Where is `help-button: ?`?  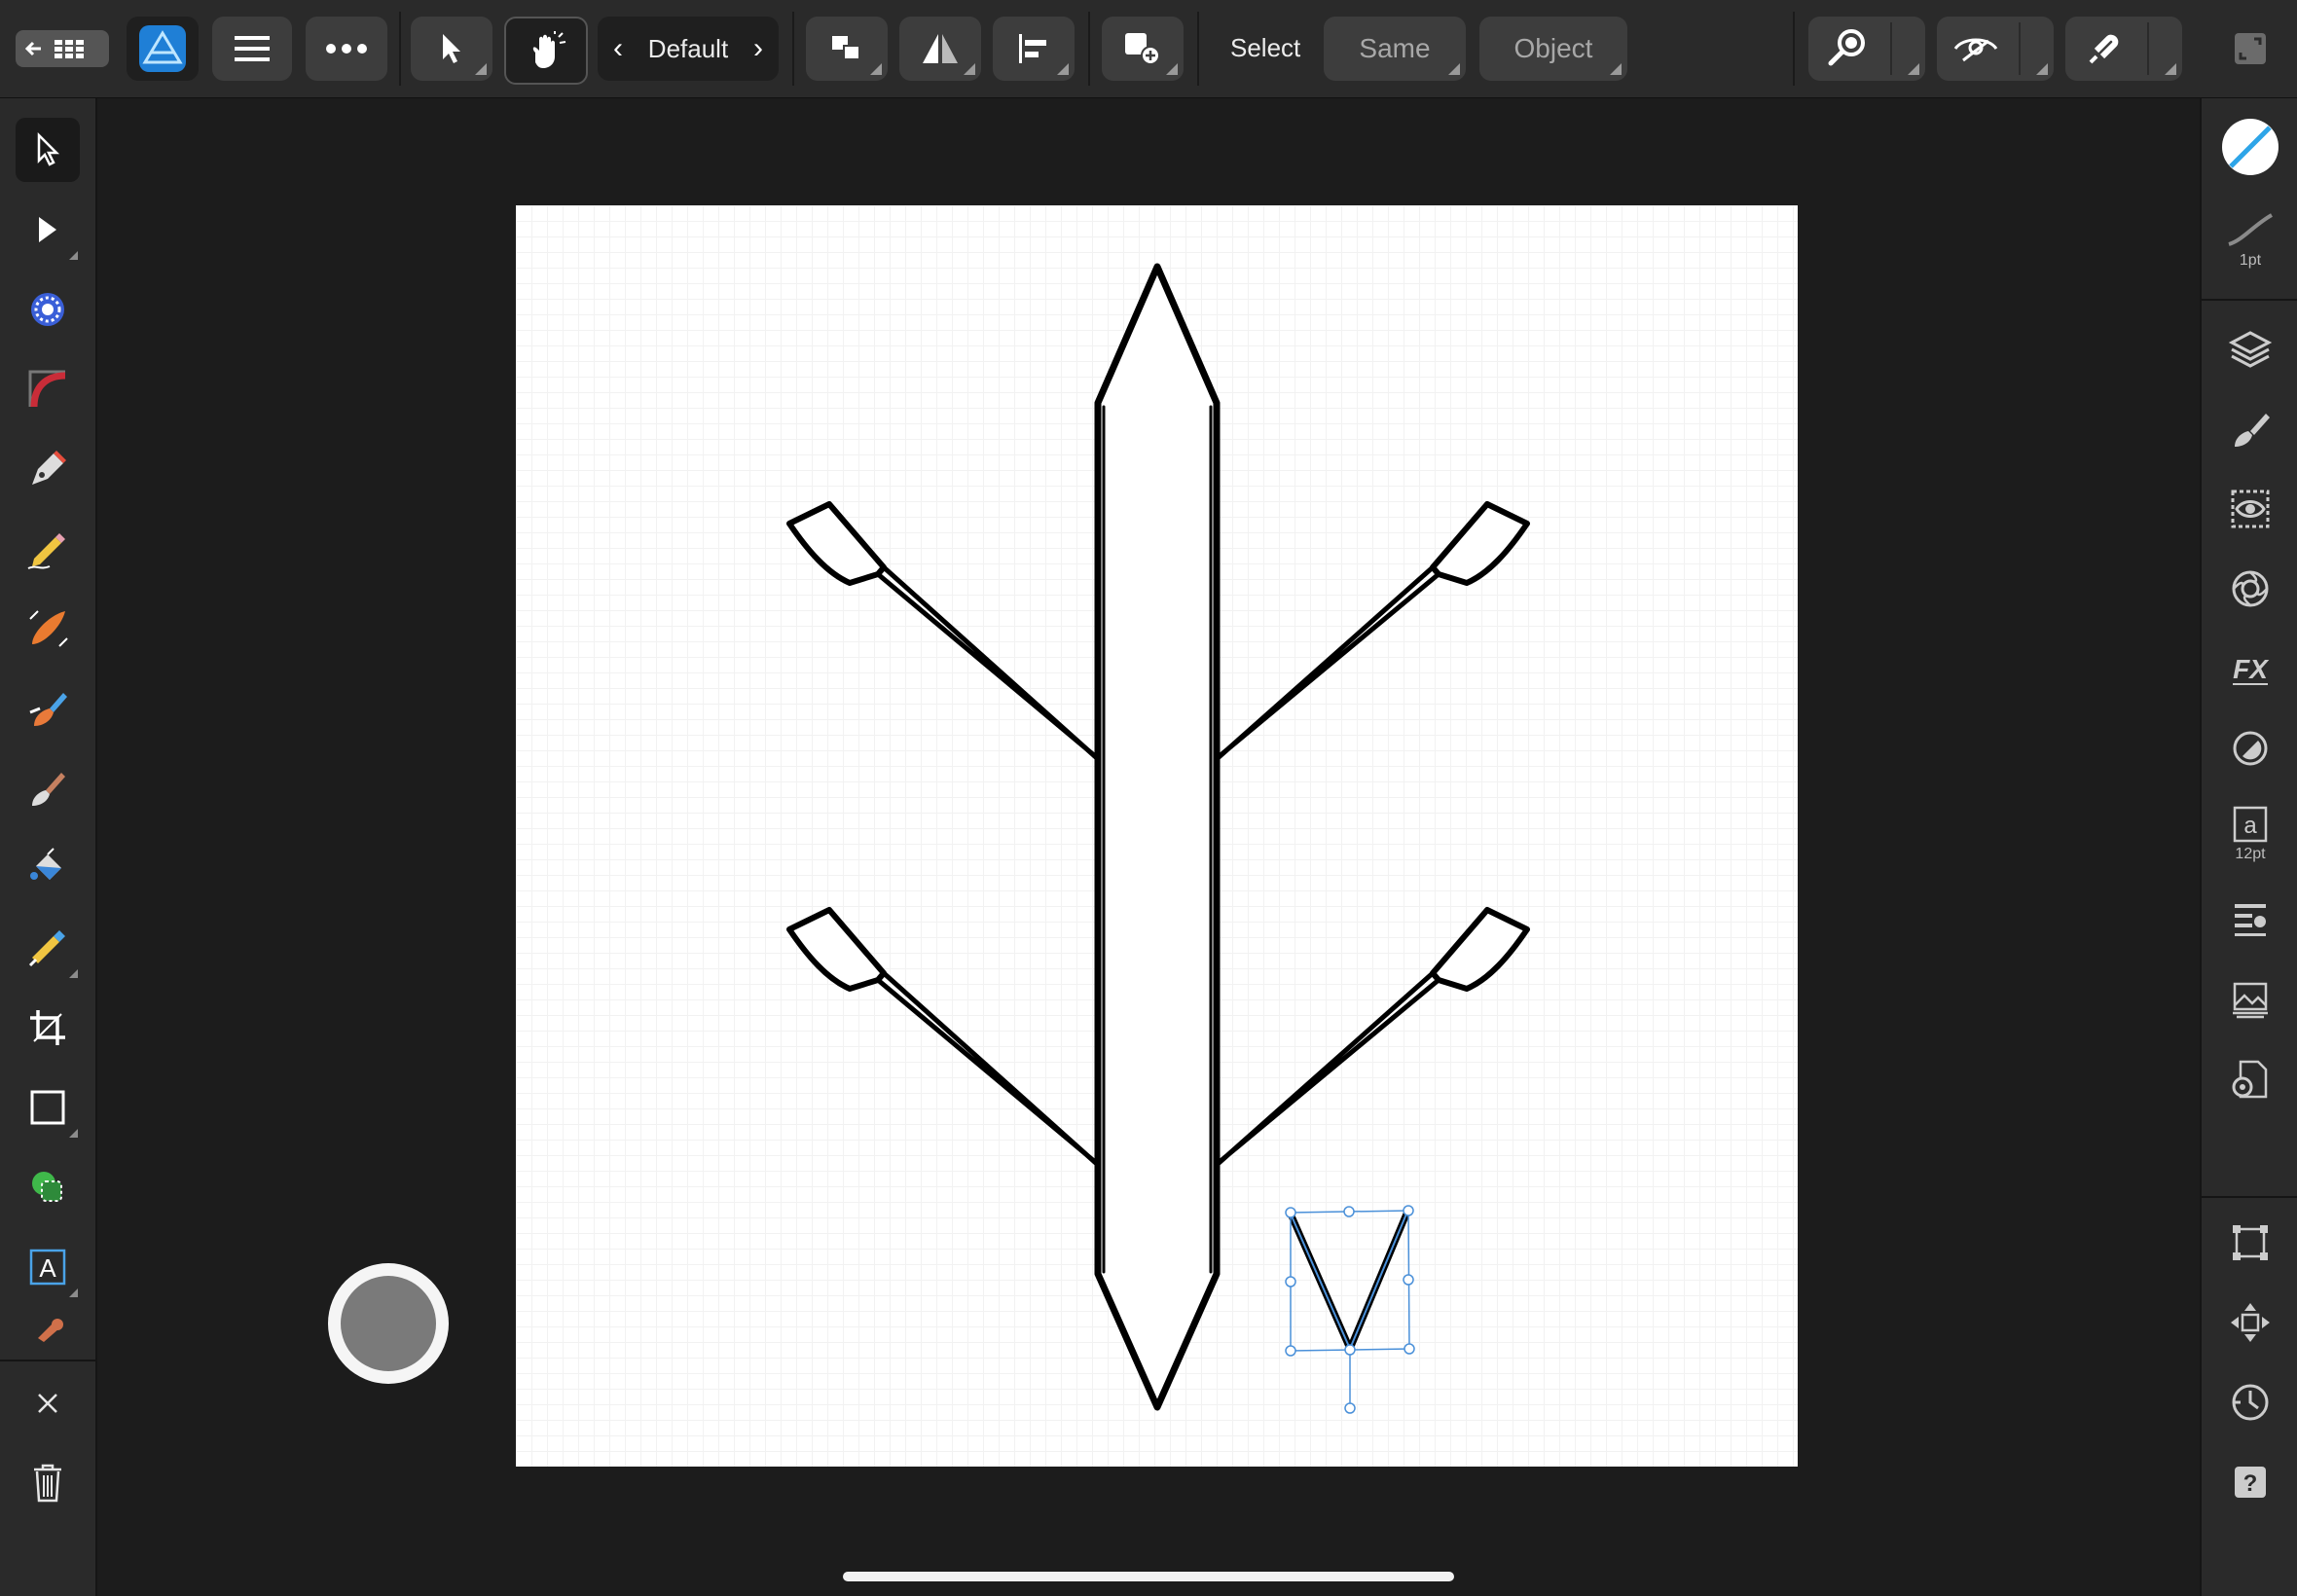 help-button: ? is located at coordinates (2250, 1482).